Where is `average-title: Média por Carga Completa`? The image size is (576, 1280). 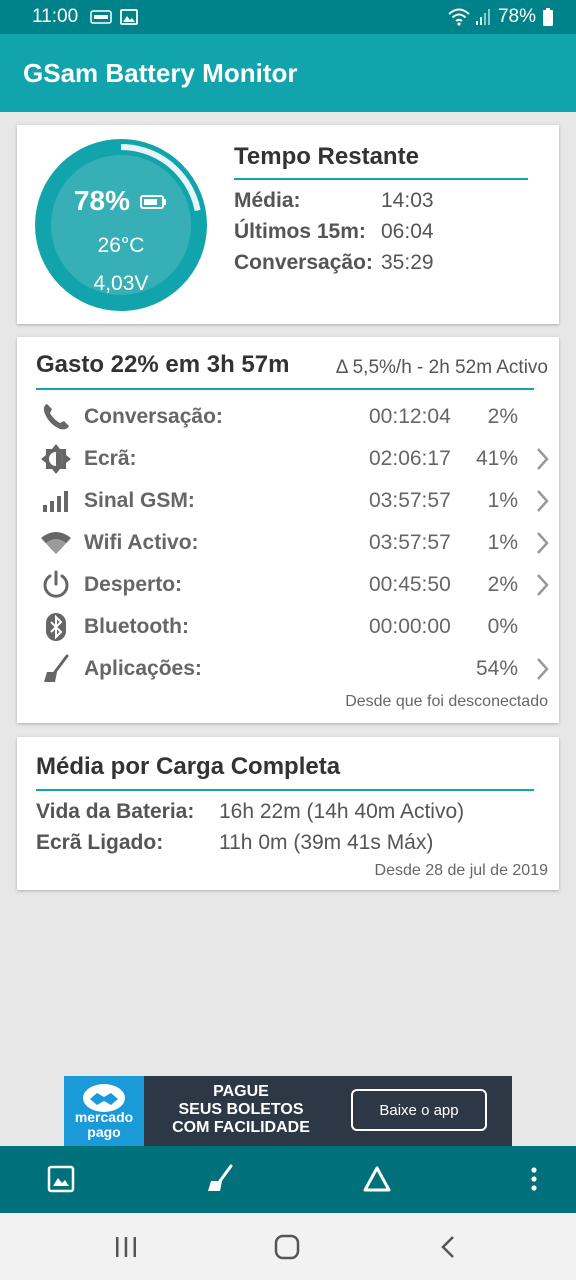
average-title: Média por Carga Completa is located at coordinates (188, 766).